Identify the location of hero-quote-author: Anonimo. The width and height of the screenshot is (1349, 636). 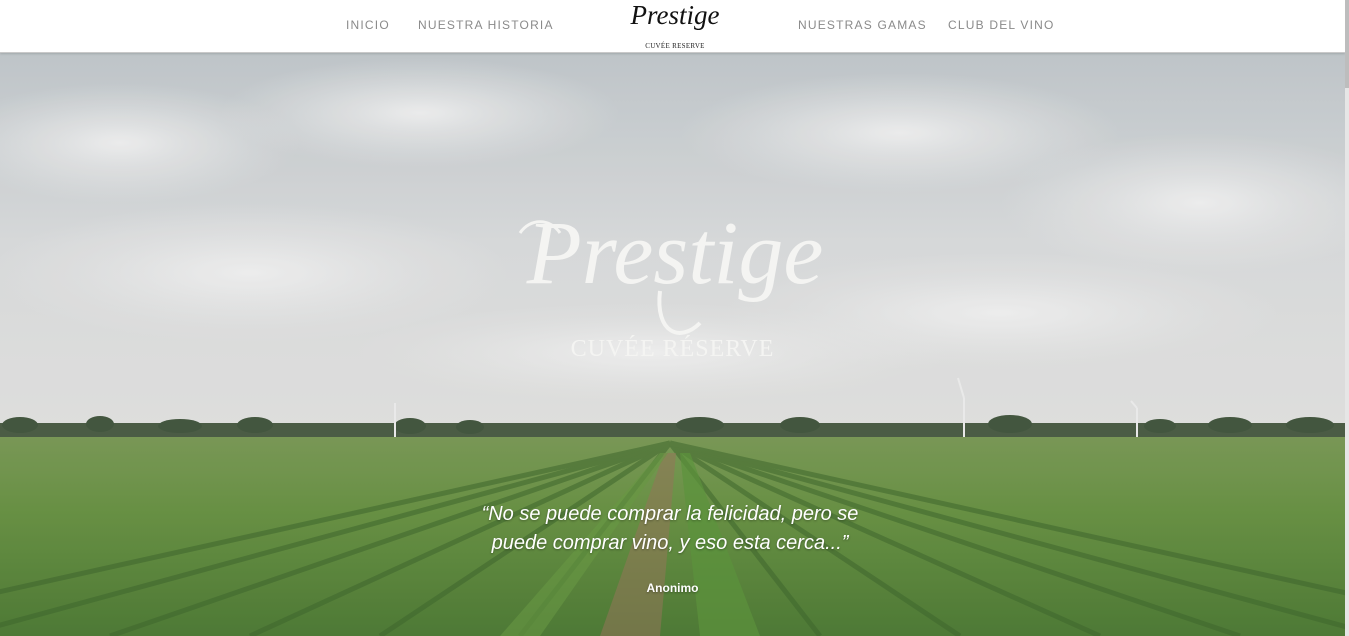
(672, 588).